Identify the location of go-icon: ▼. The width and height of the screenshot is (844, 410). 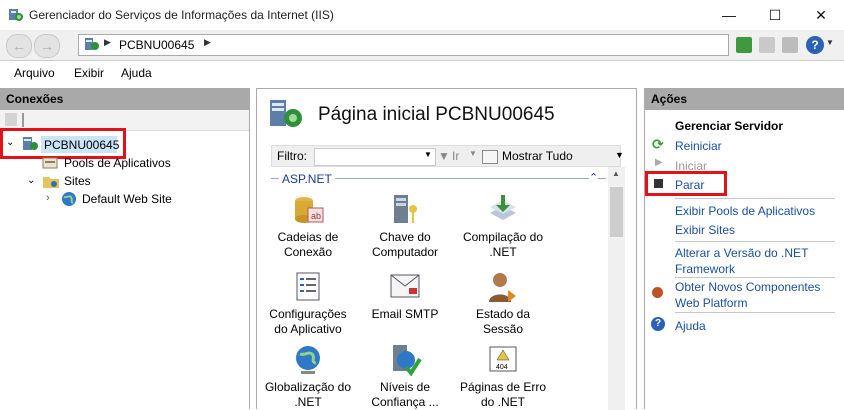
(444, 156).